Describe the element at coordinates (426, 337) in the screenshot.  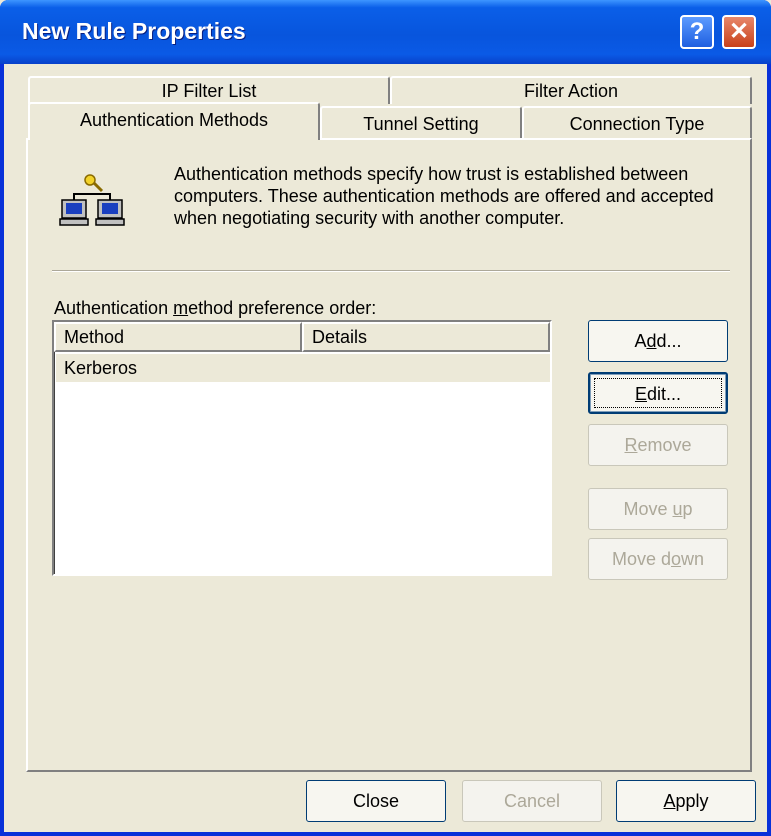
I see `column-header-details: Details` at that location.